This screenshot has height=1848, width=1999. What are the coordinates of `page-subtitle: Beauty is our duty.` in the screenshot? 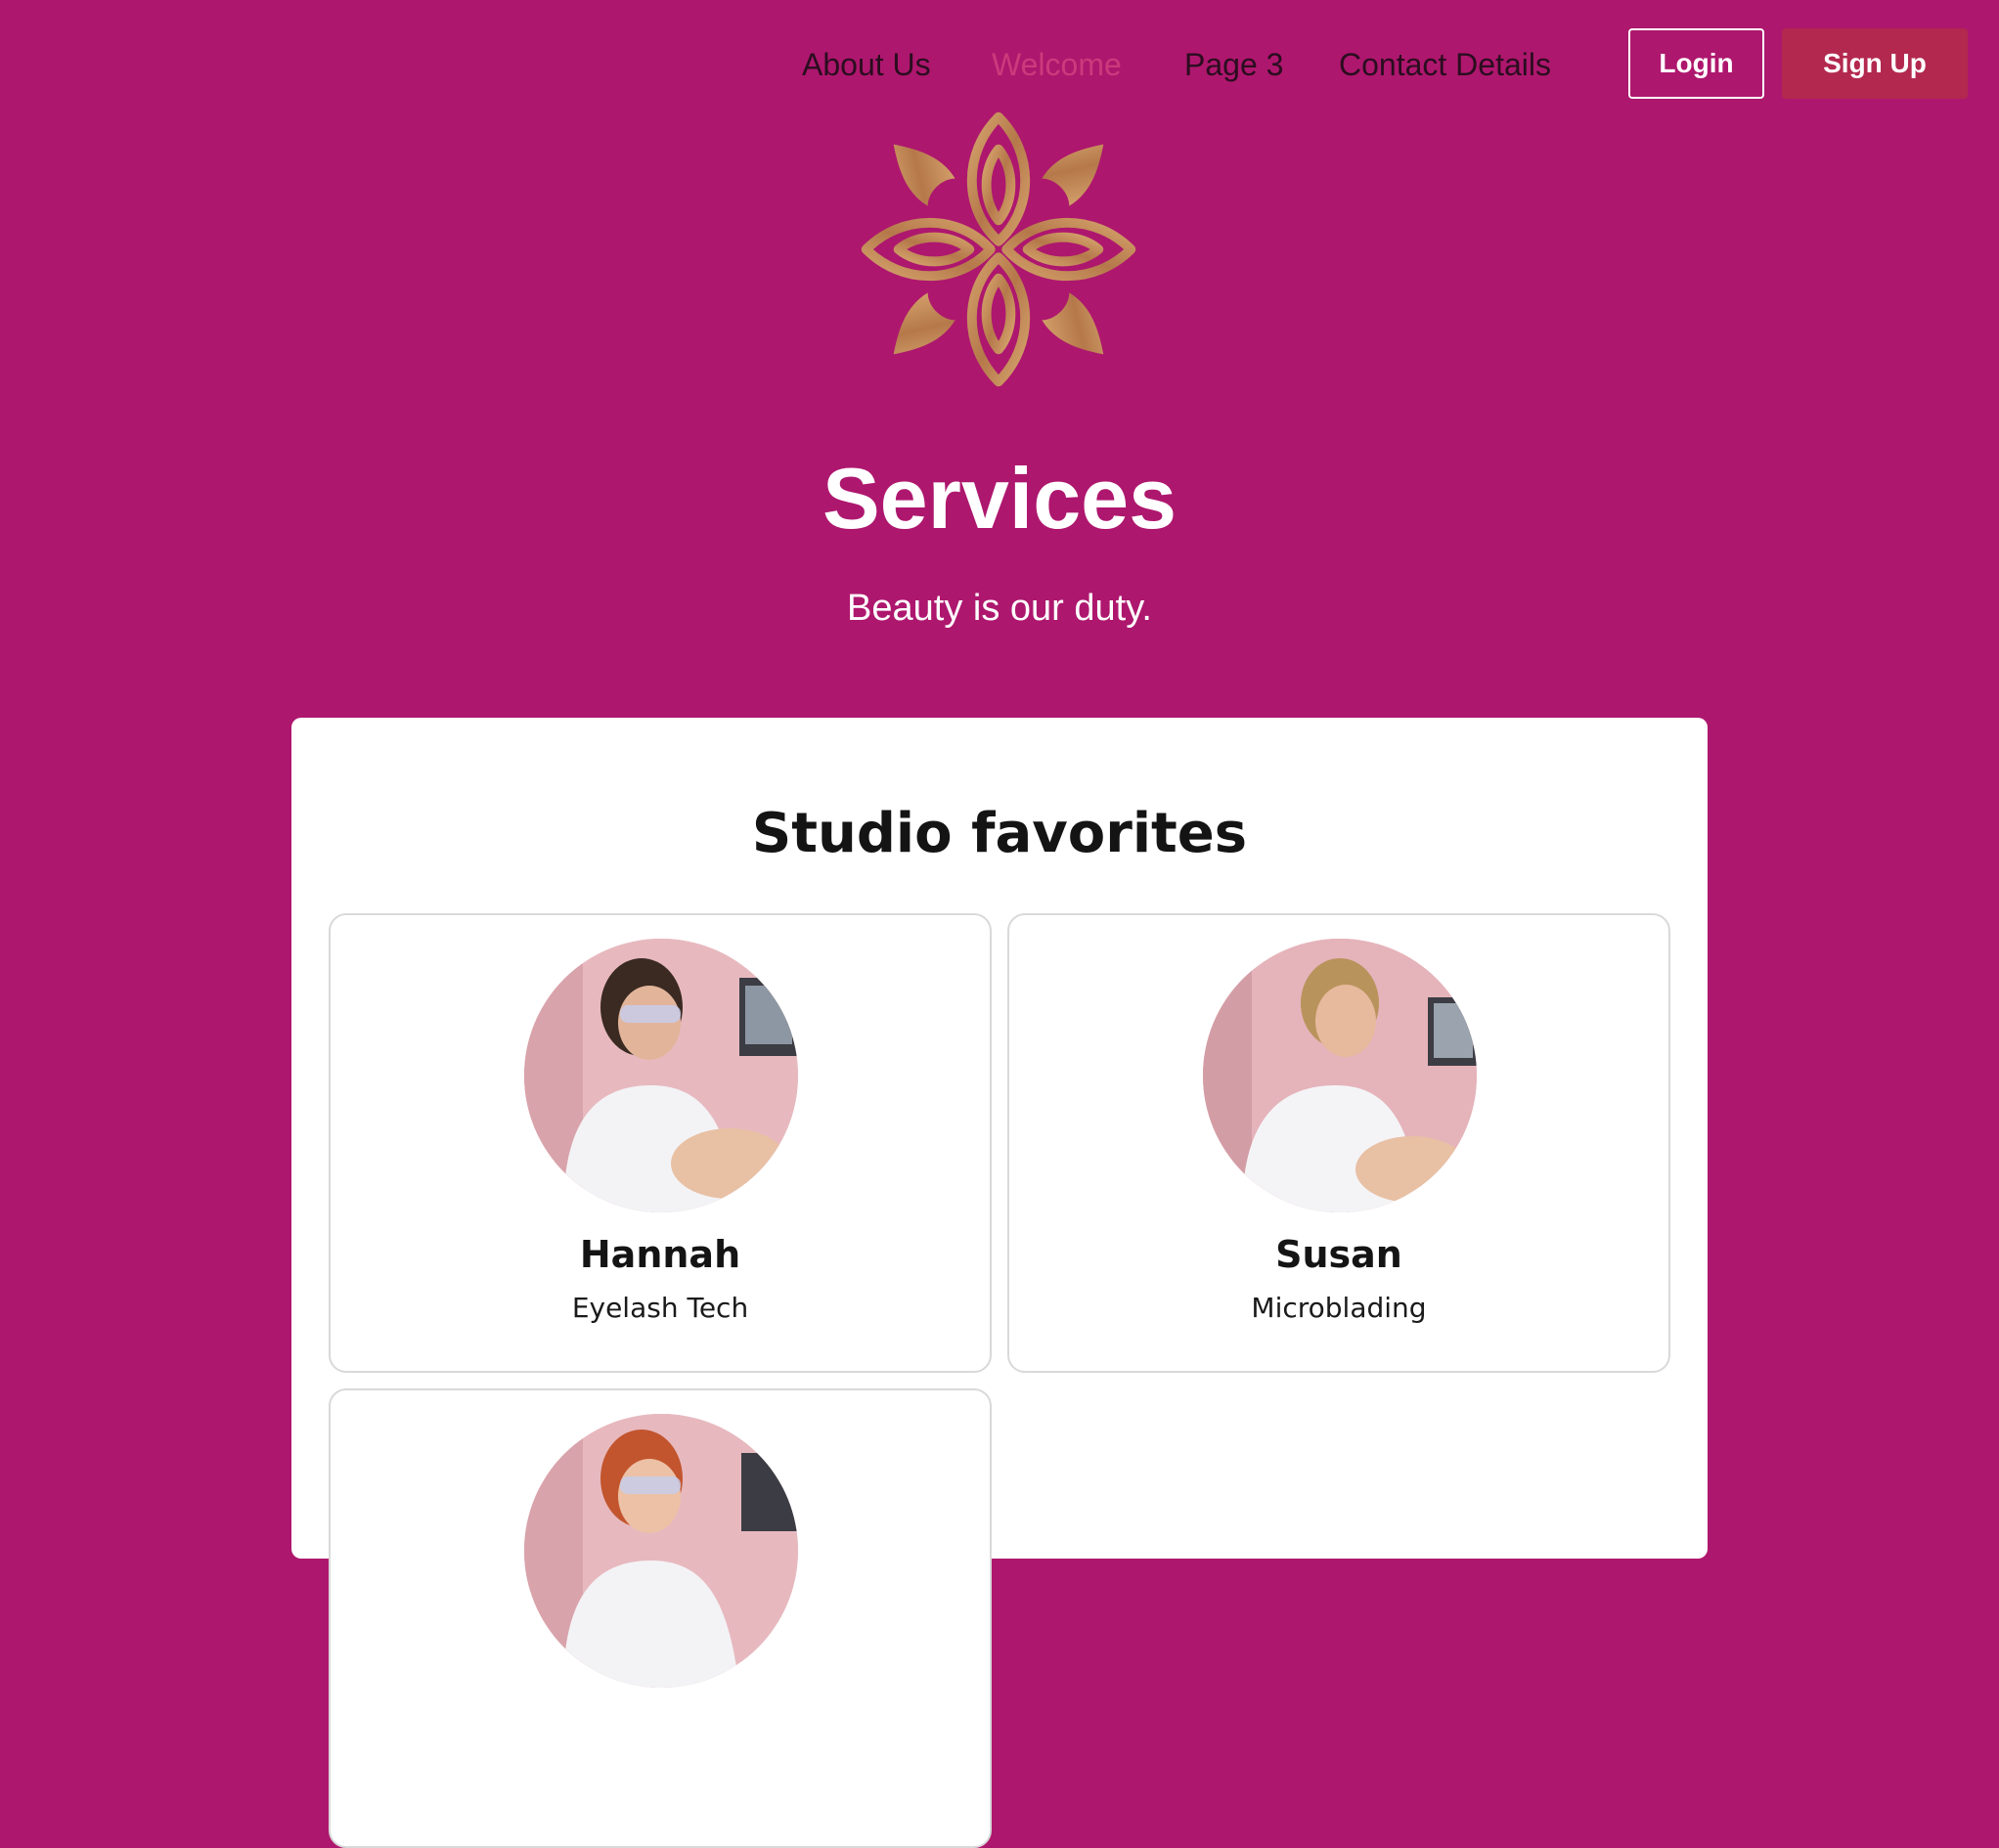 It's located at (1000, 608).